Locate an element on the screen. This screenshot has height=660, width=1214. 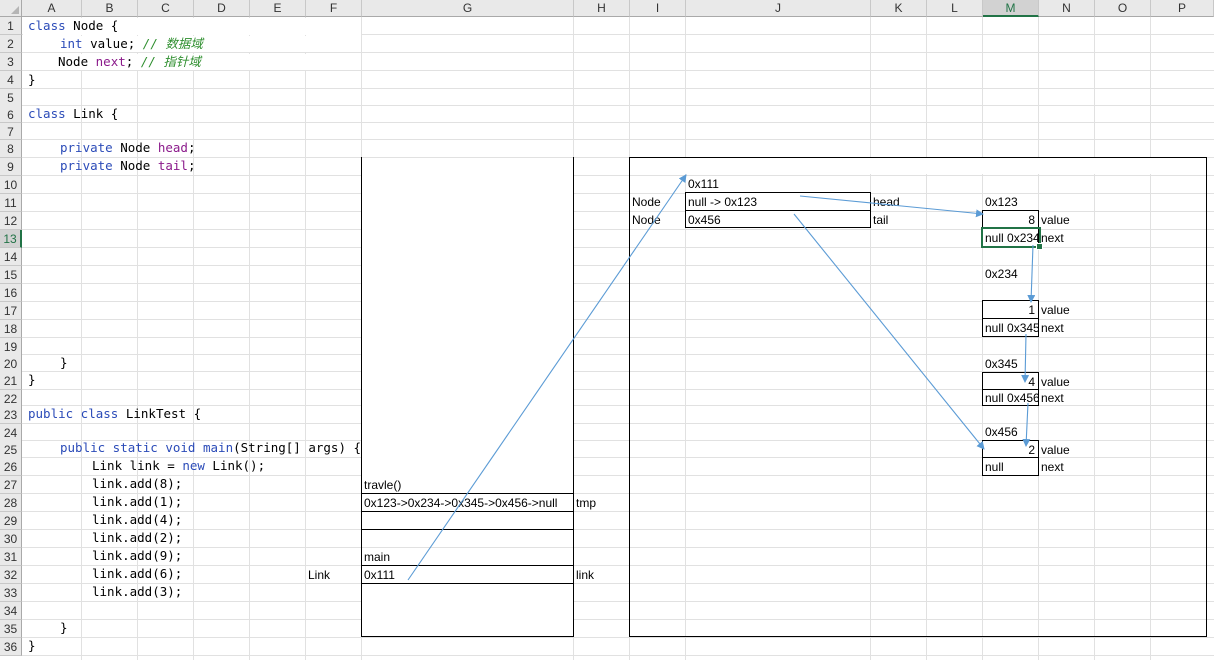
arrow-link-to-object is located at coordinates (547, 377).